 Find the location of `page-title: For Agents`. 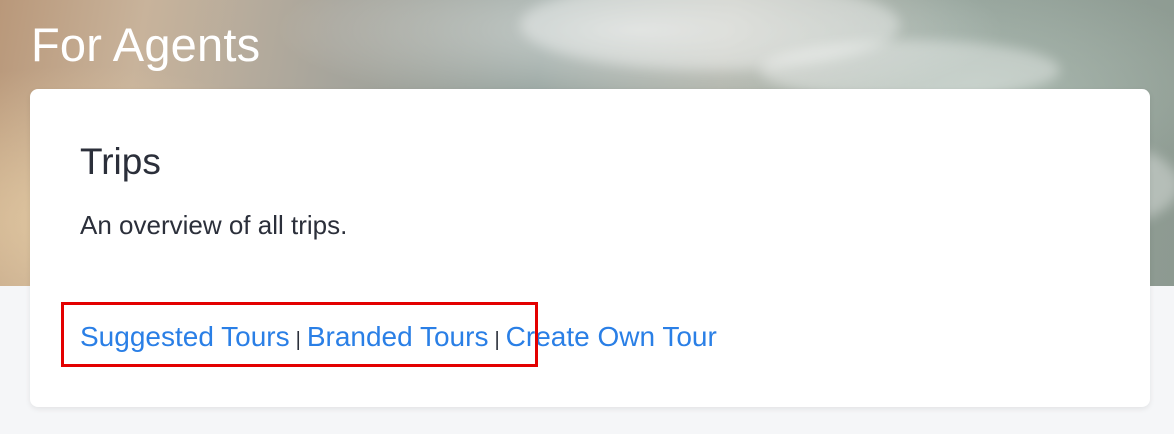

page-title: For Agents is located at coordinates (146, 44).